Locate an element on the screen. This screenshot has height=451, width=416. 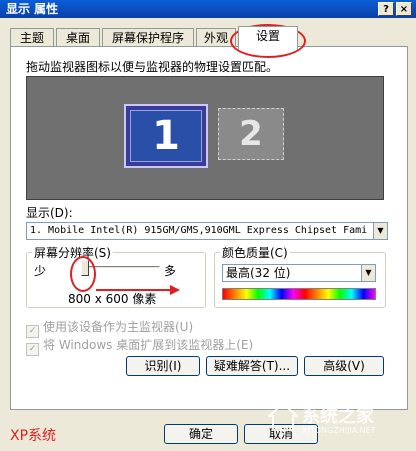
resolution-less-label: 少 is located at coordinates (40, 271).